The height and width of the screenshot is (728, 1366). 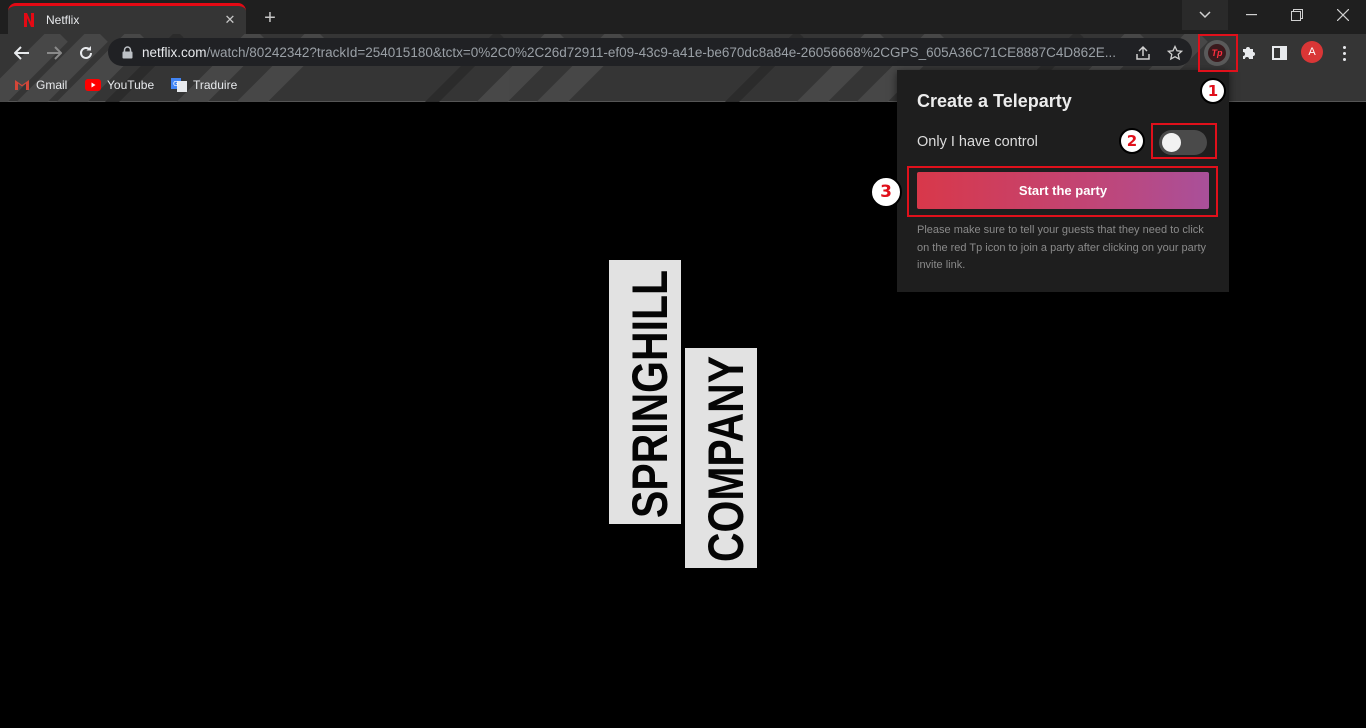 What do you see at coordinates (63, 20) in the screenshot?
I see `tab-title: Netflix` at bounding box center [63, 20].